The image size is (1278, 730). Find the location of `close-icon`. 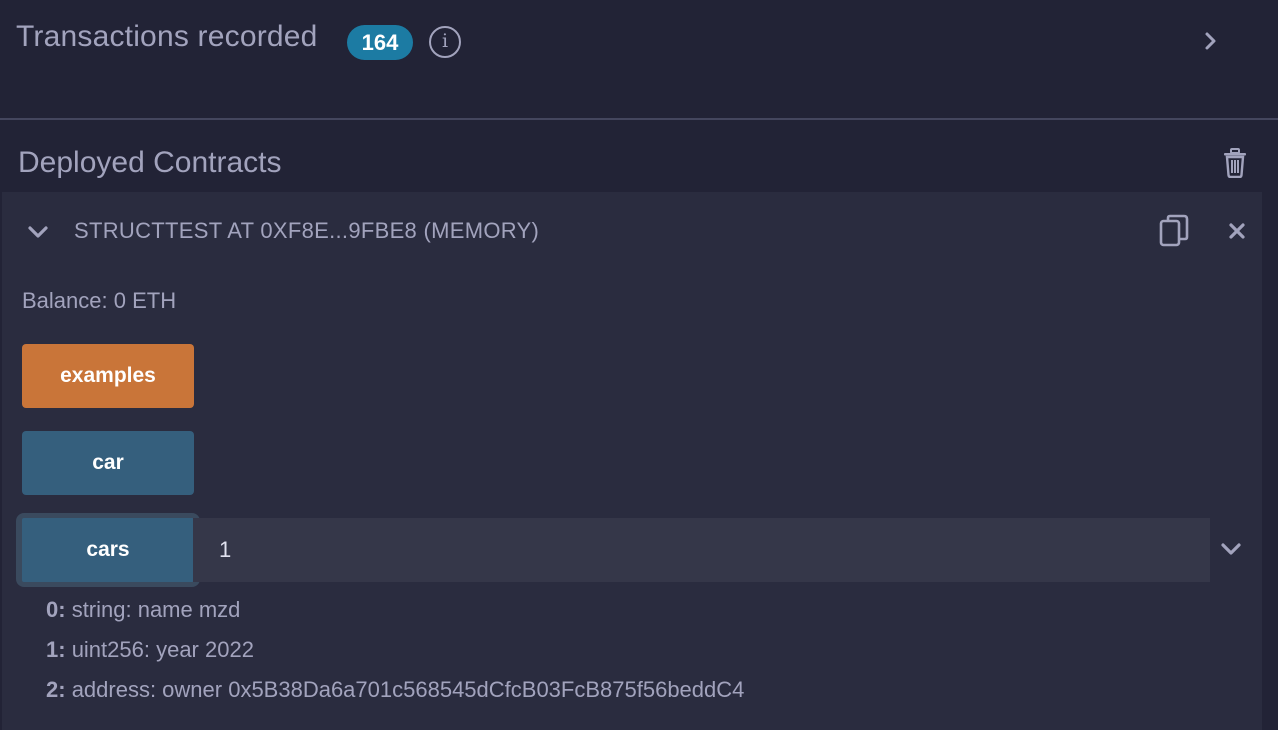

close-icon is located at coordinates (1237, 231).